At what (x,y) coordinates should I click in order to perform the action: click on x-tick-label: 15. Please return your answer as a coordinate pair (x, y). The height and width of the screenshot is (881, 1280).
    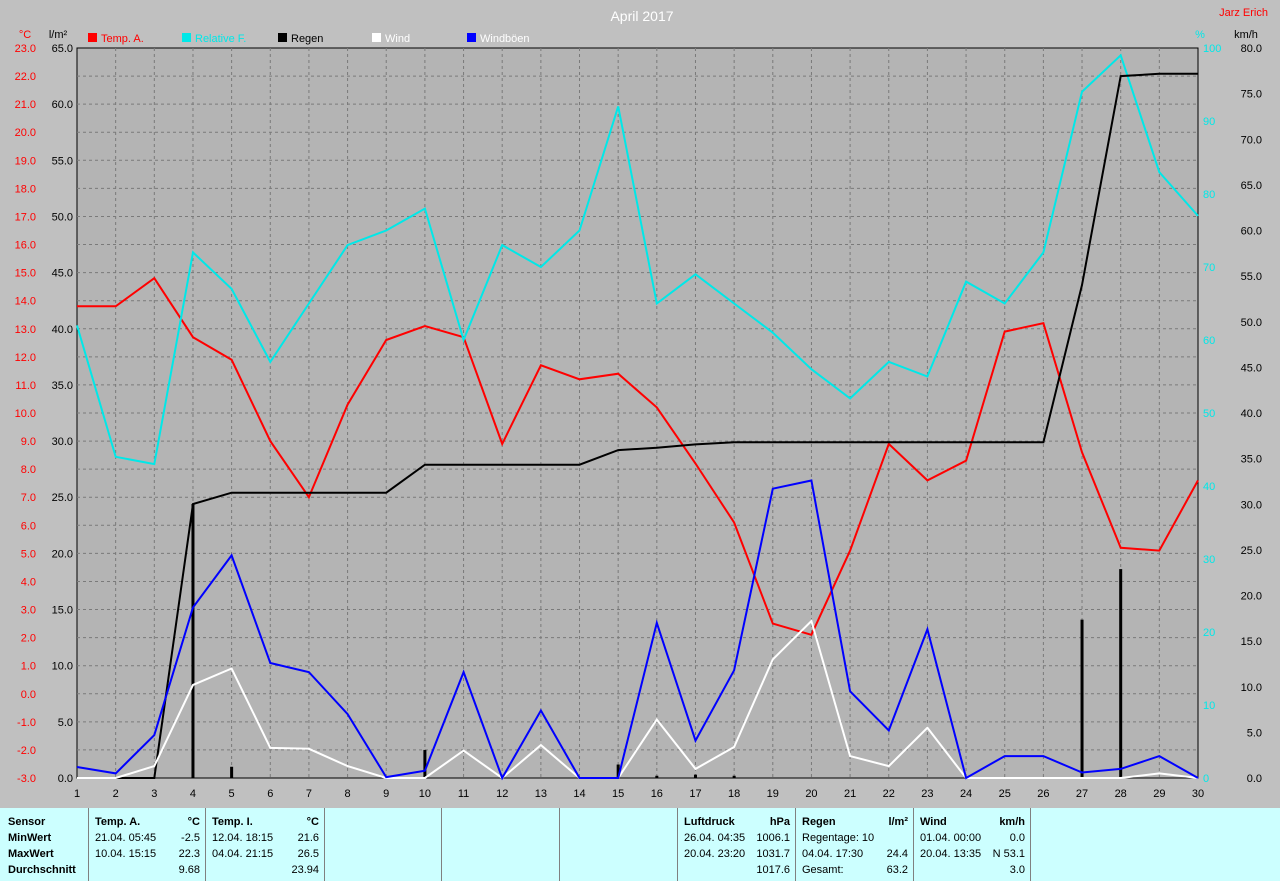
    Looking at the image, I should click on (618, 794).